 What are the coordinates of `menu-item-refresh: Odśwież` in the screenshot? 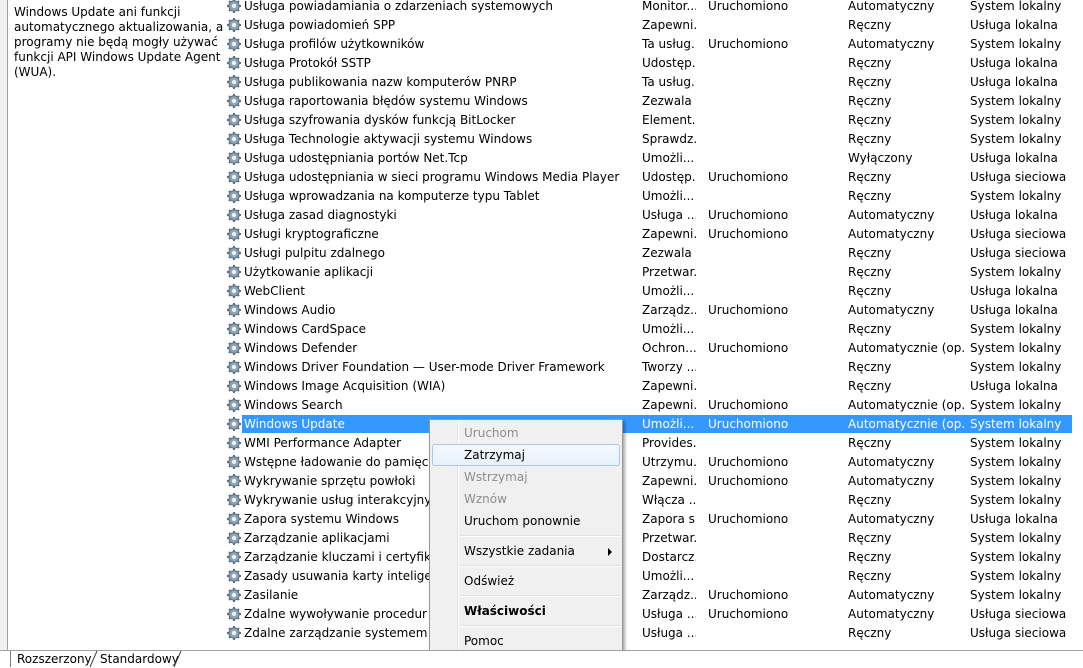 It's located at (526, 581).